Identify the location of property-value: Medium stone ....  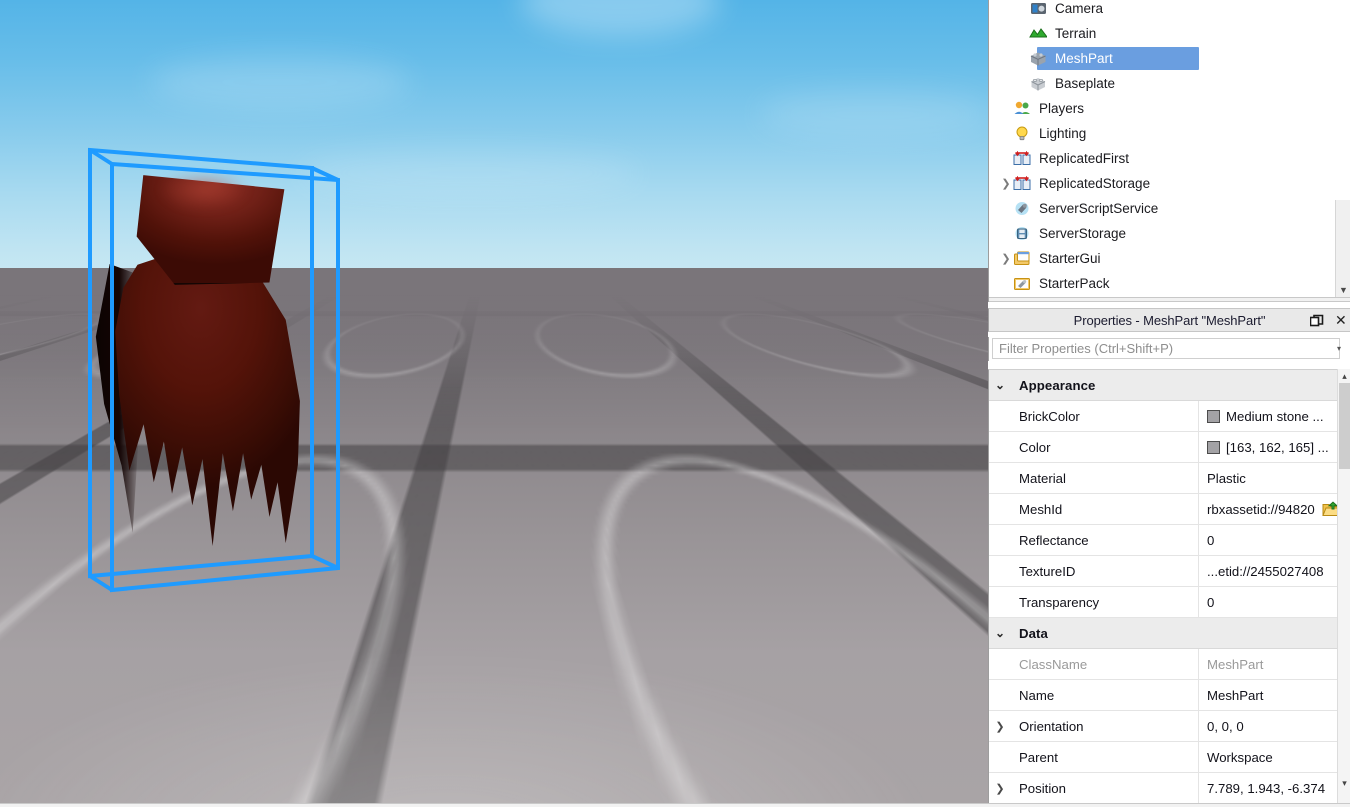
(1274, 416).